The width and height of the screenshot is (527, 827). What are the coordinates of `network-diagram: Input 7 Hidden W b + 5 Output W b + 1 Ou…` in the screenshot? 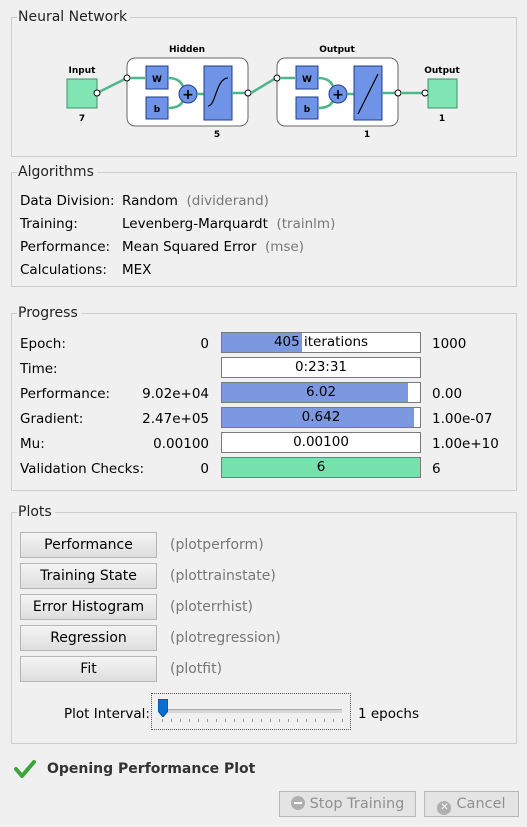 It's located at (263, 92).